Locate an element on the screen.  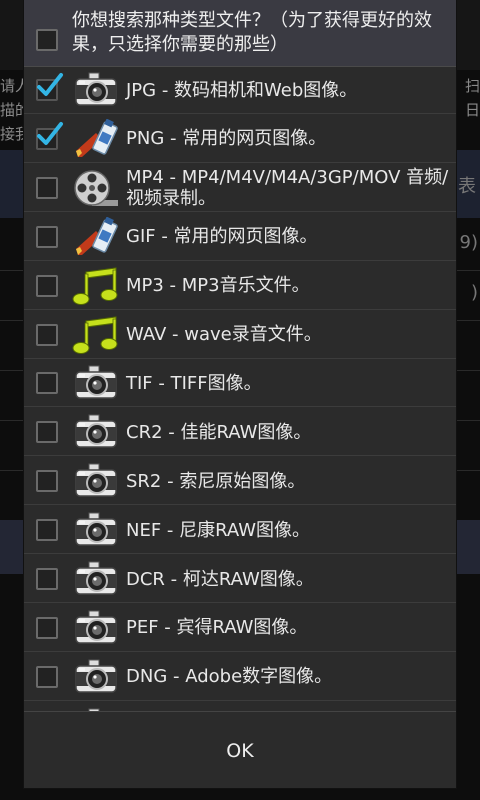
file-type-item: PNG - 常用的网页图像。 is located at coordinates (240, 139).